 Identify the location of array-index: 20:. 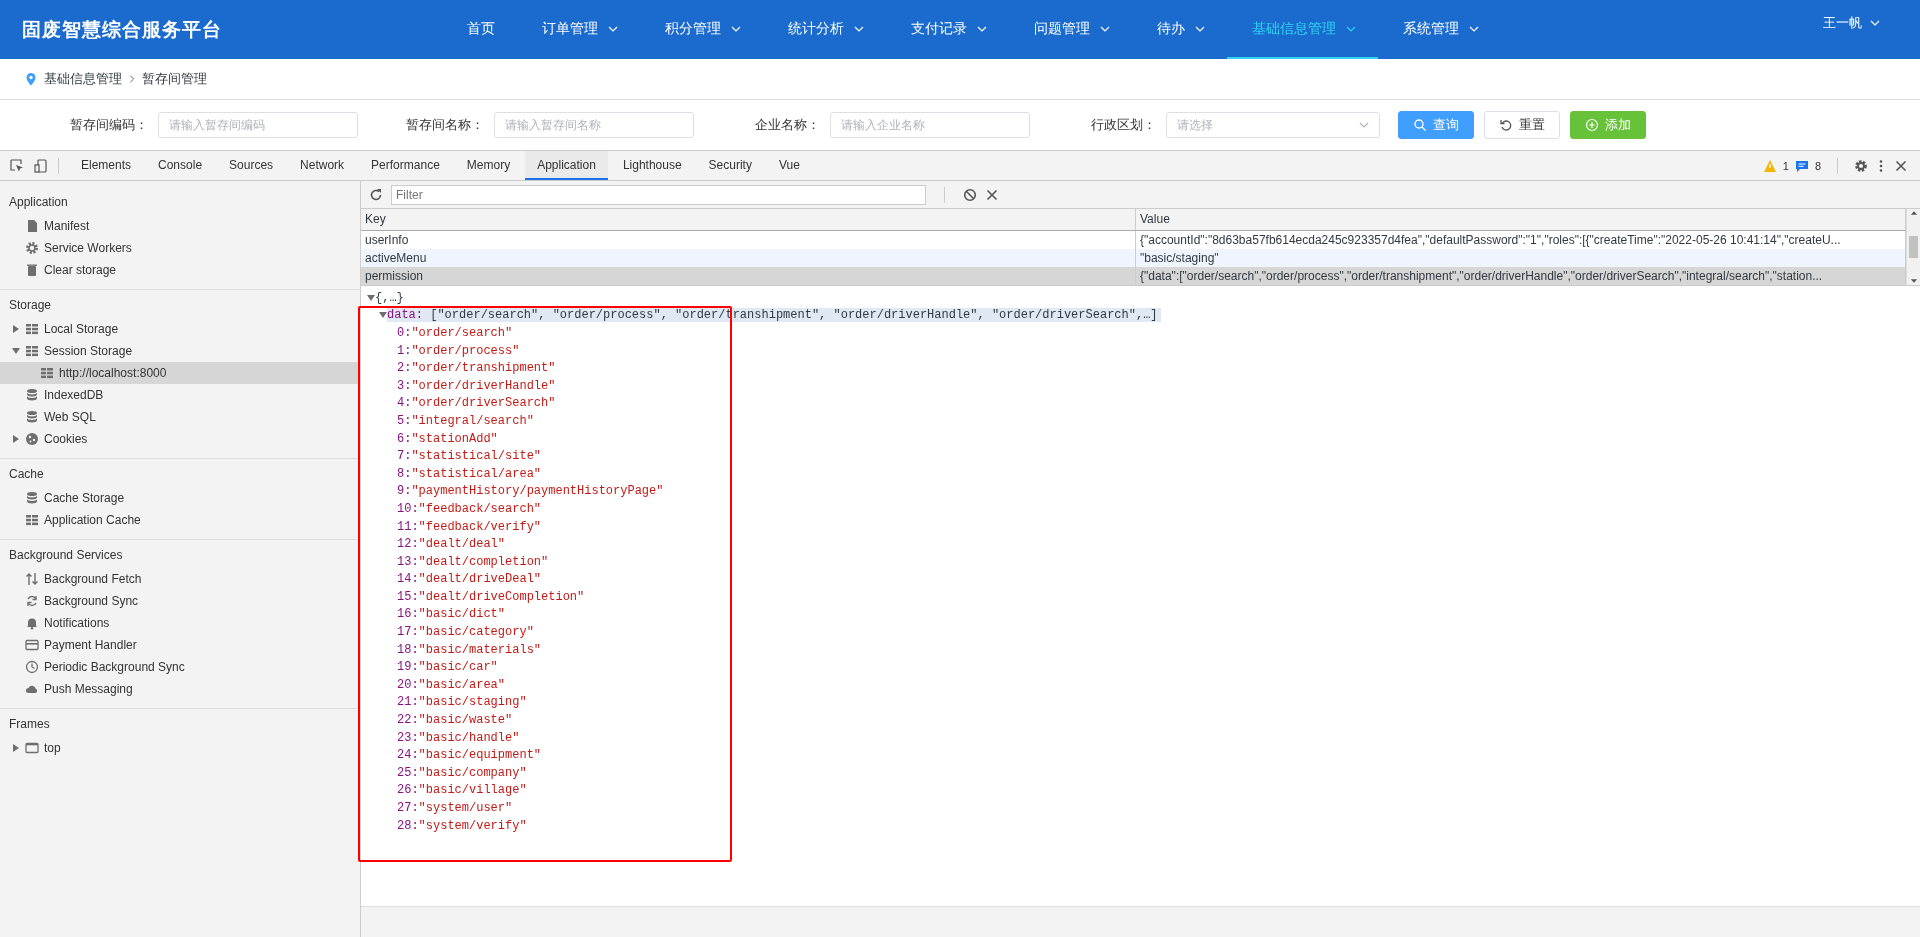
(408, 684).